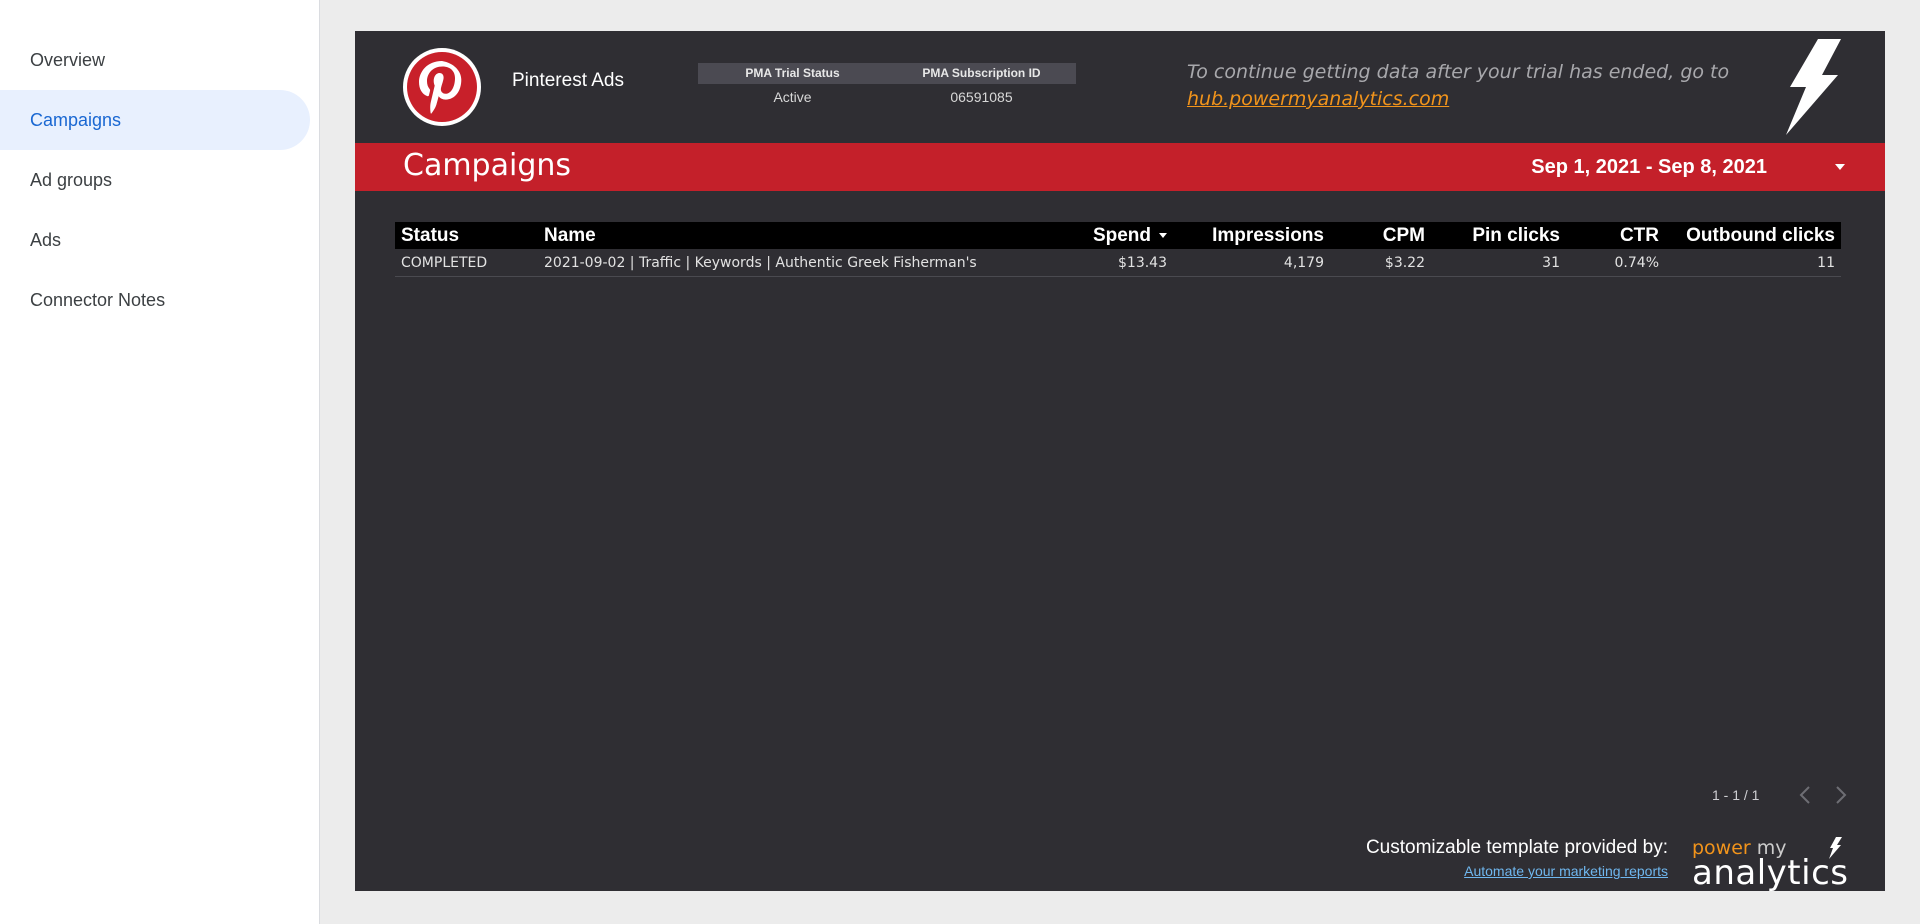  I want to click on pma-trial-status-value: Active, so click(792, 97).